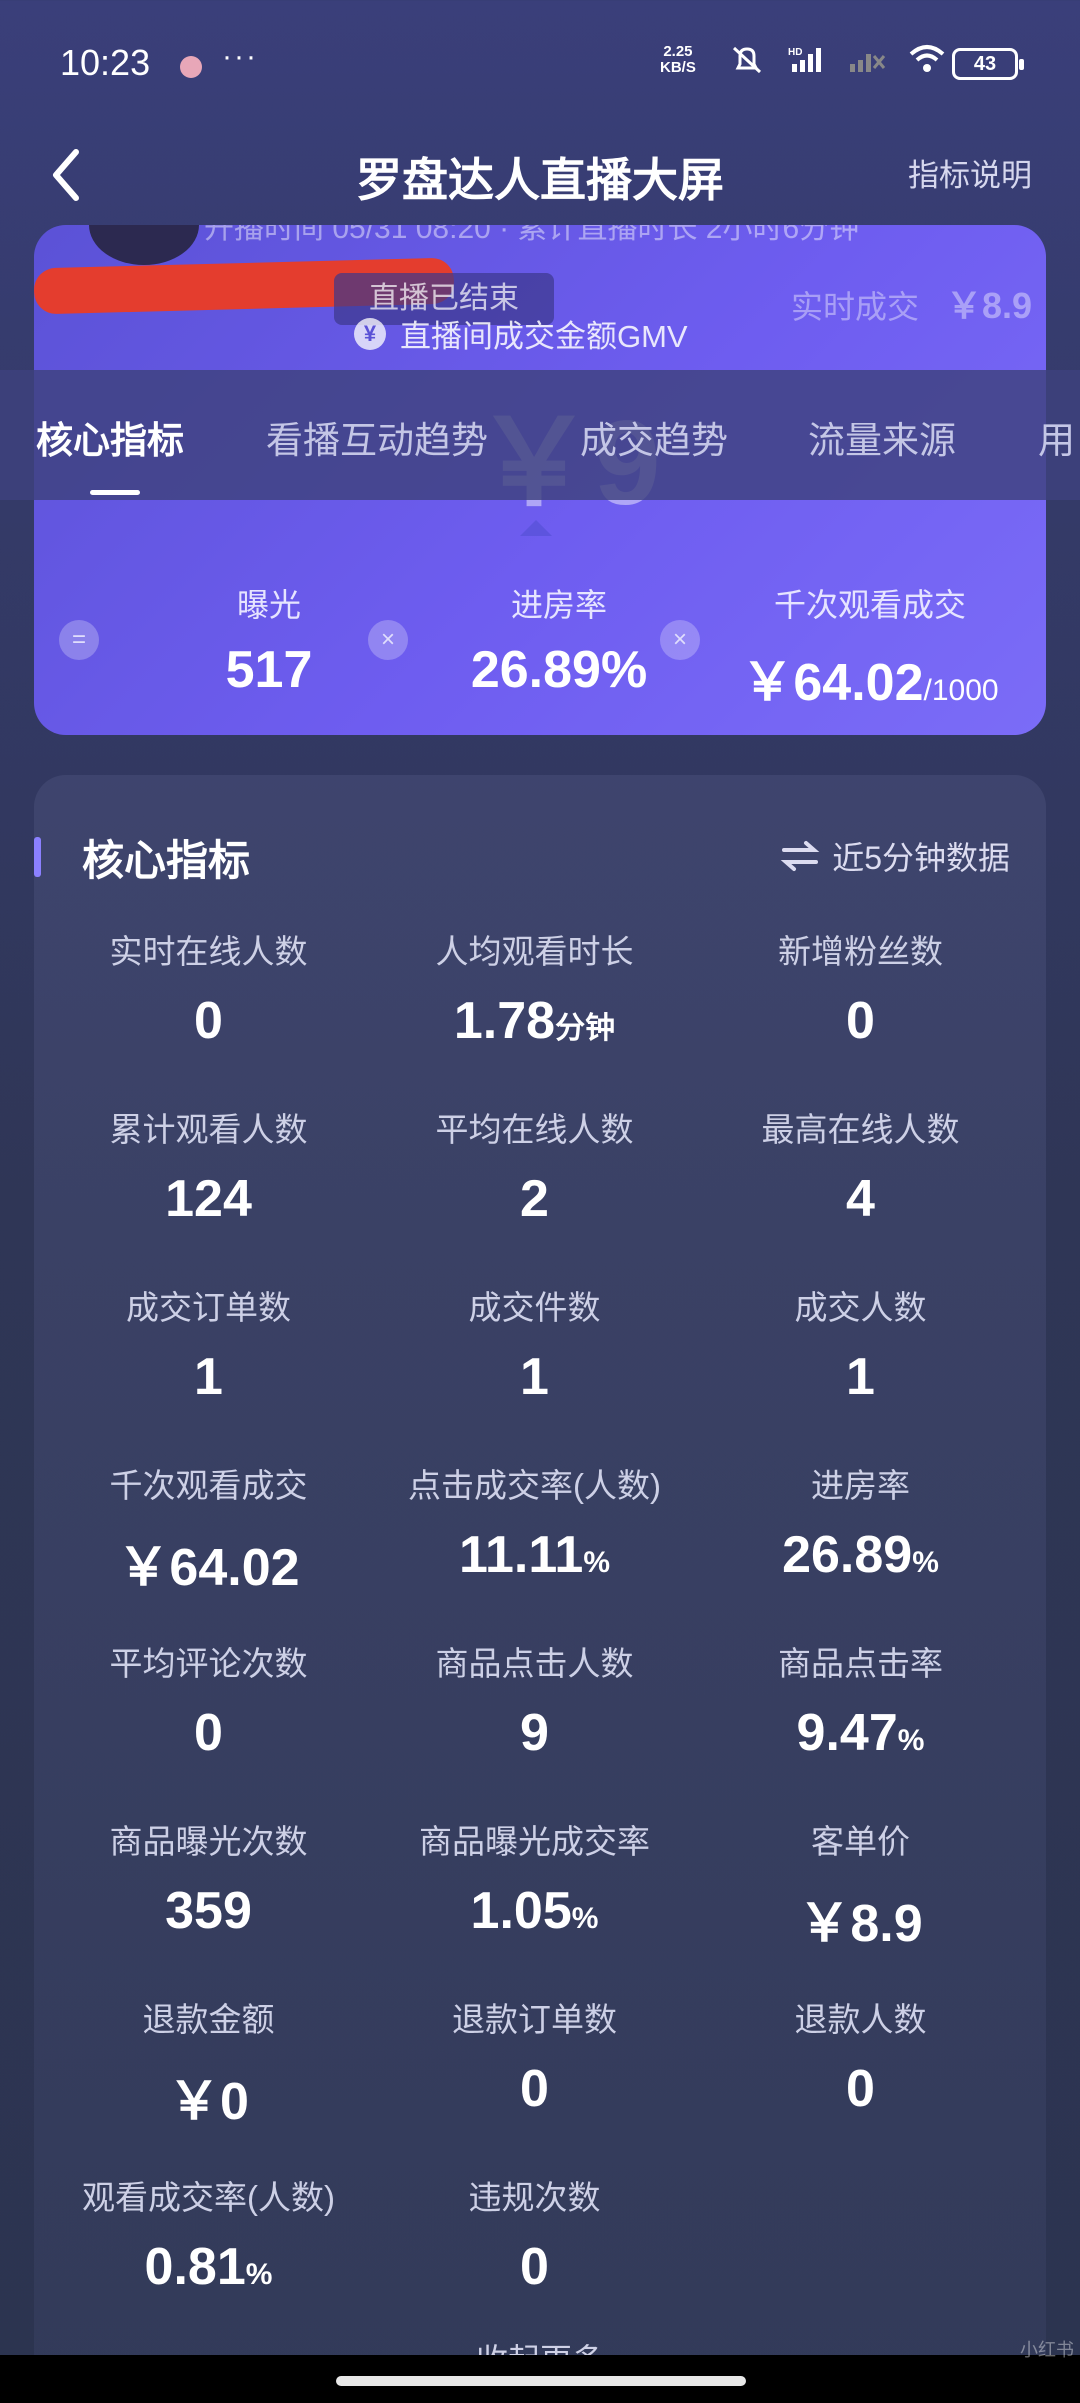  Describe the element at coordinates (144, 245) in the screenshot. I see `avatar` at that location.